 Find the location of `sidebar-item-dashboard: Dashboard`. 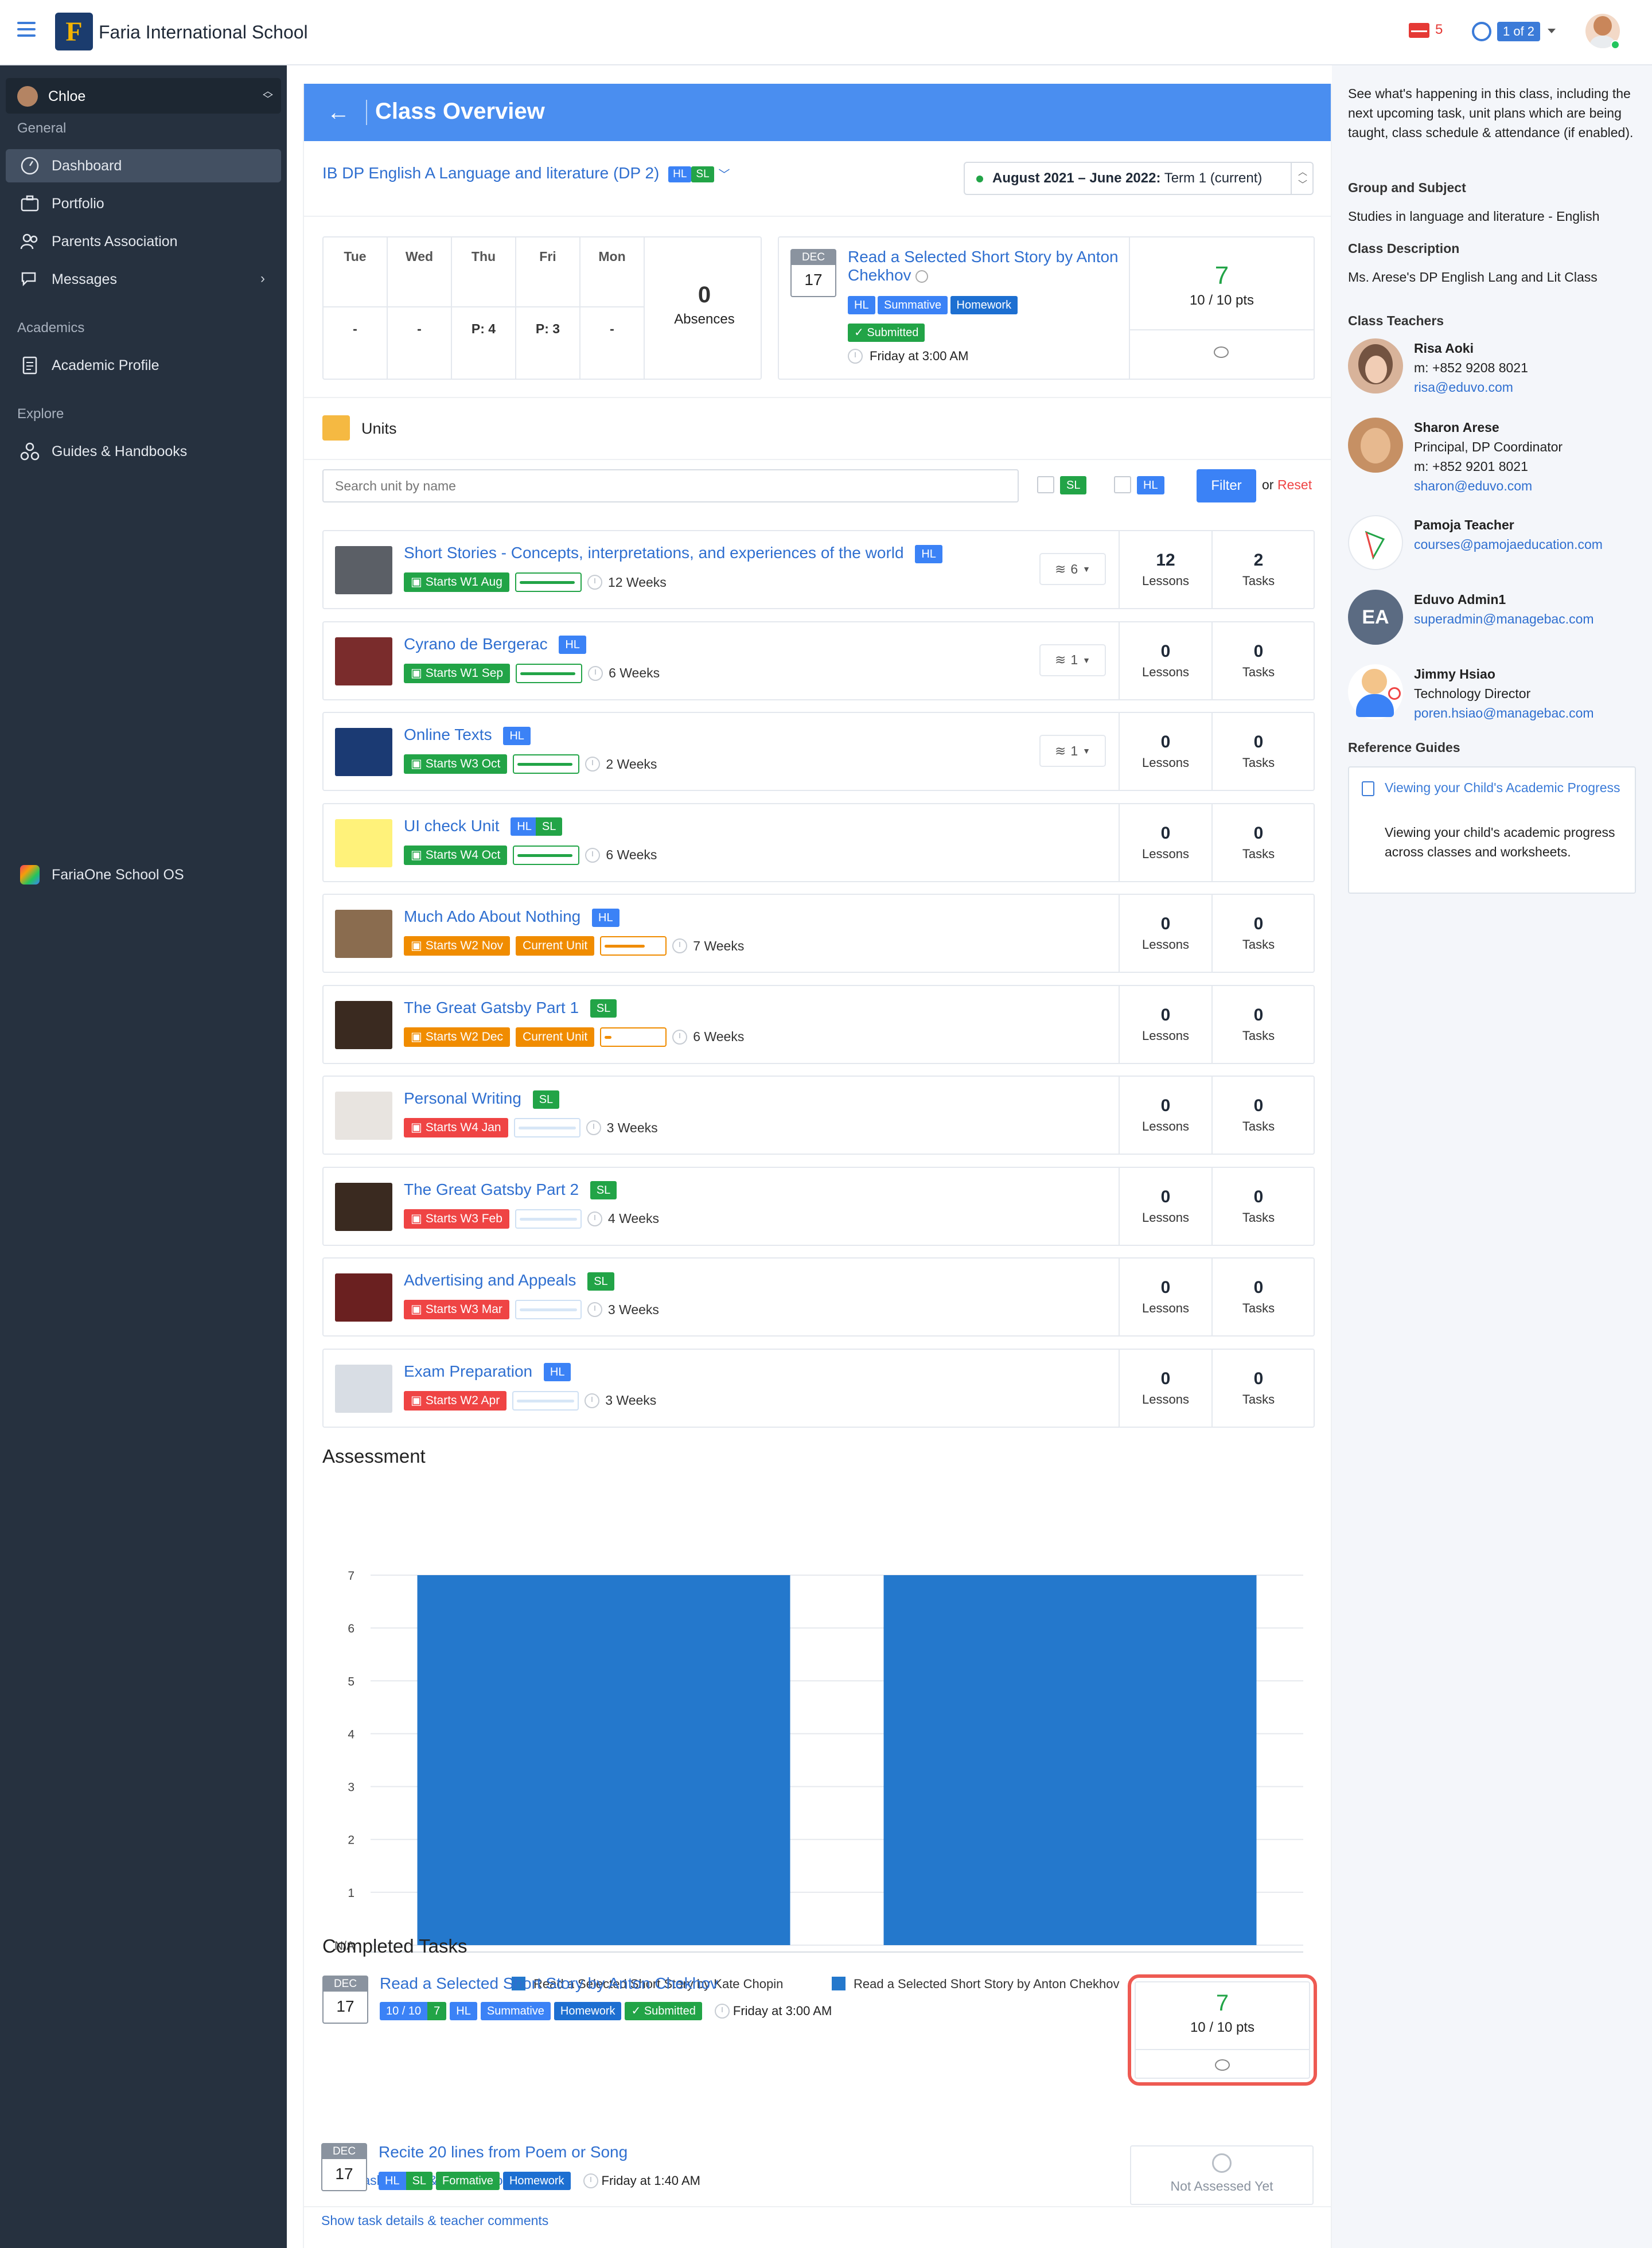

sidebar-item-dashboard: Dashboard is located at coordinates (143, 165).